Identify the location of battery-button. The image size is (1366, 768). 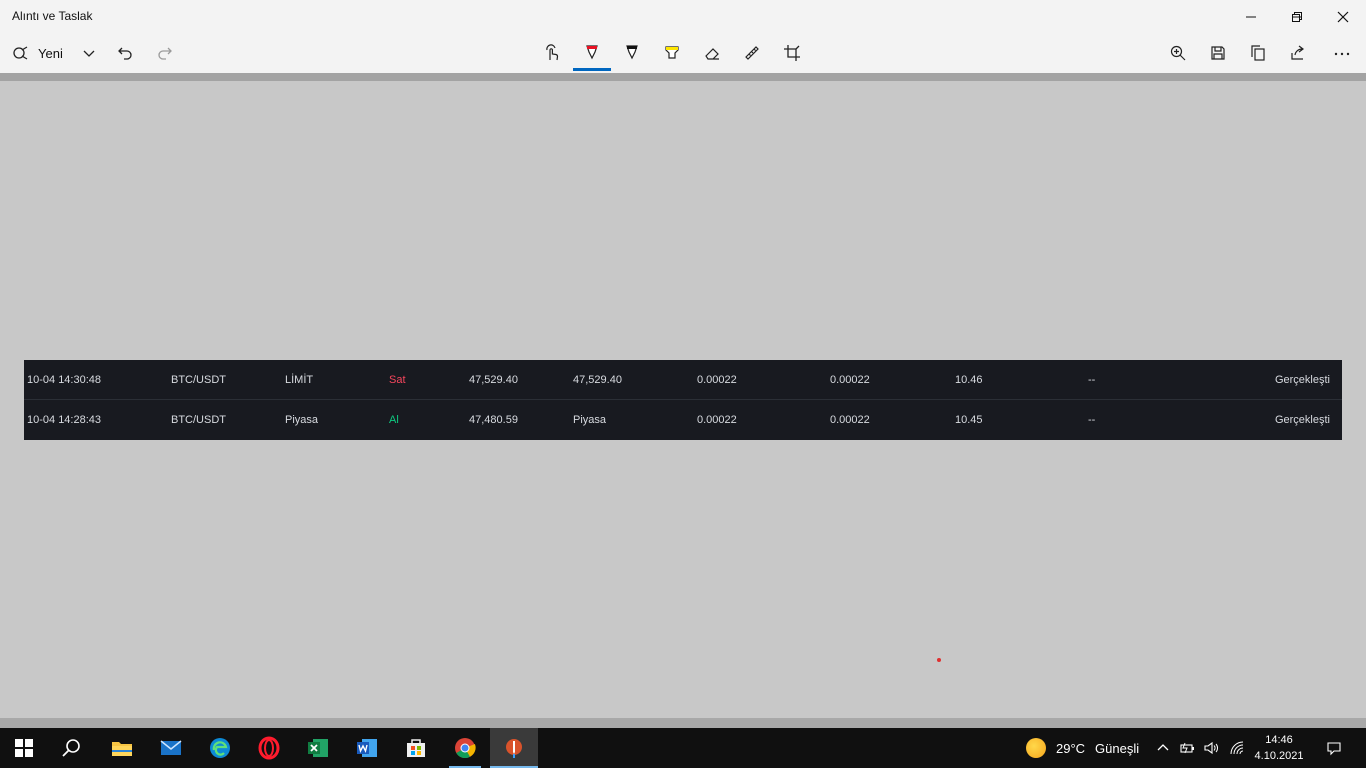
(1187, 748).